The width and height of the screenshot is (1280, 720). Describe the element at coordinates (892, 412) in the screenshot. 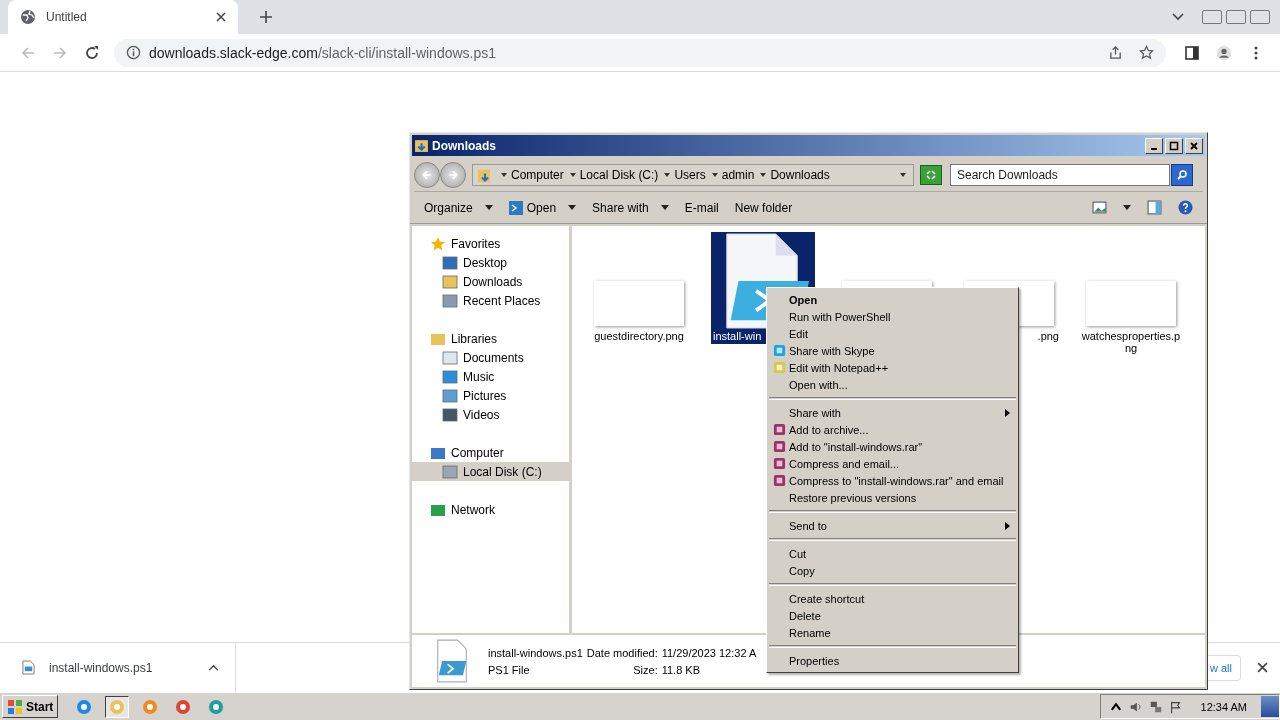

I see `menu-item: Share with` at that location.